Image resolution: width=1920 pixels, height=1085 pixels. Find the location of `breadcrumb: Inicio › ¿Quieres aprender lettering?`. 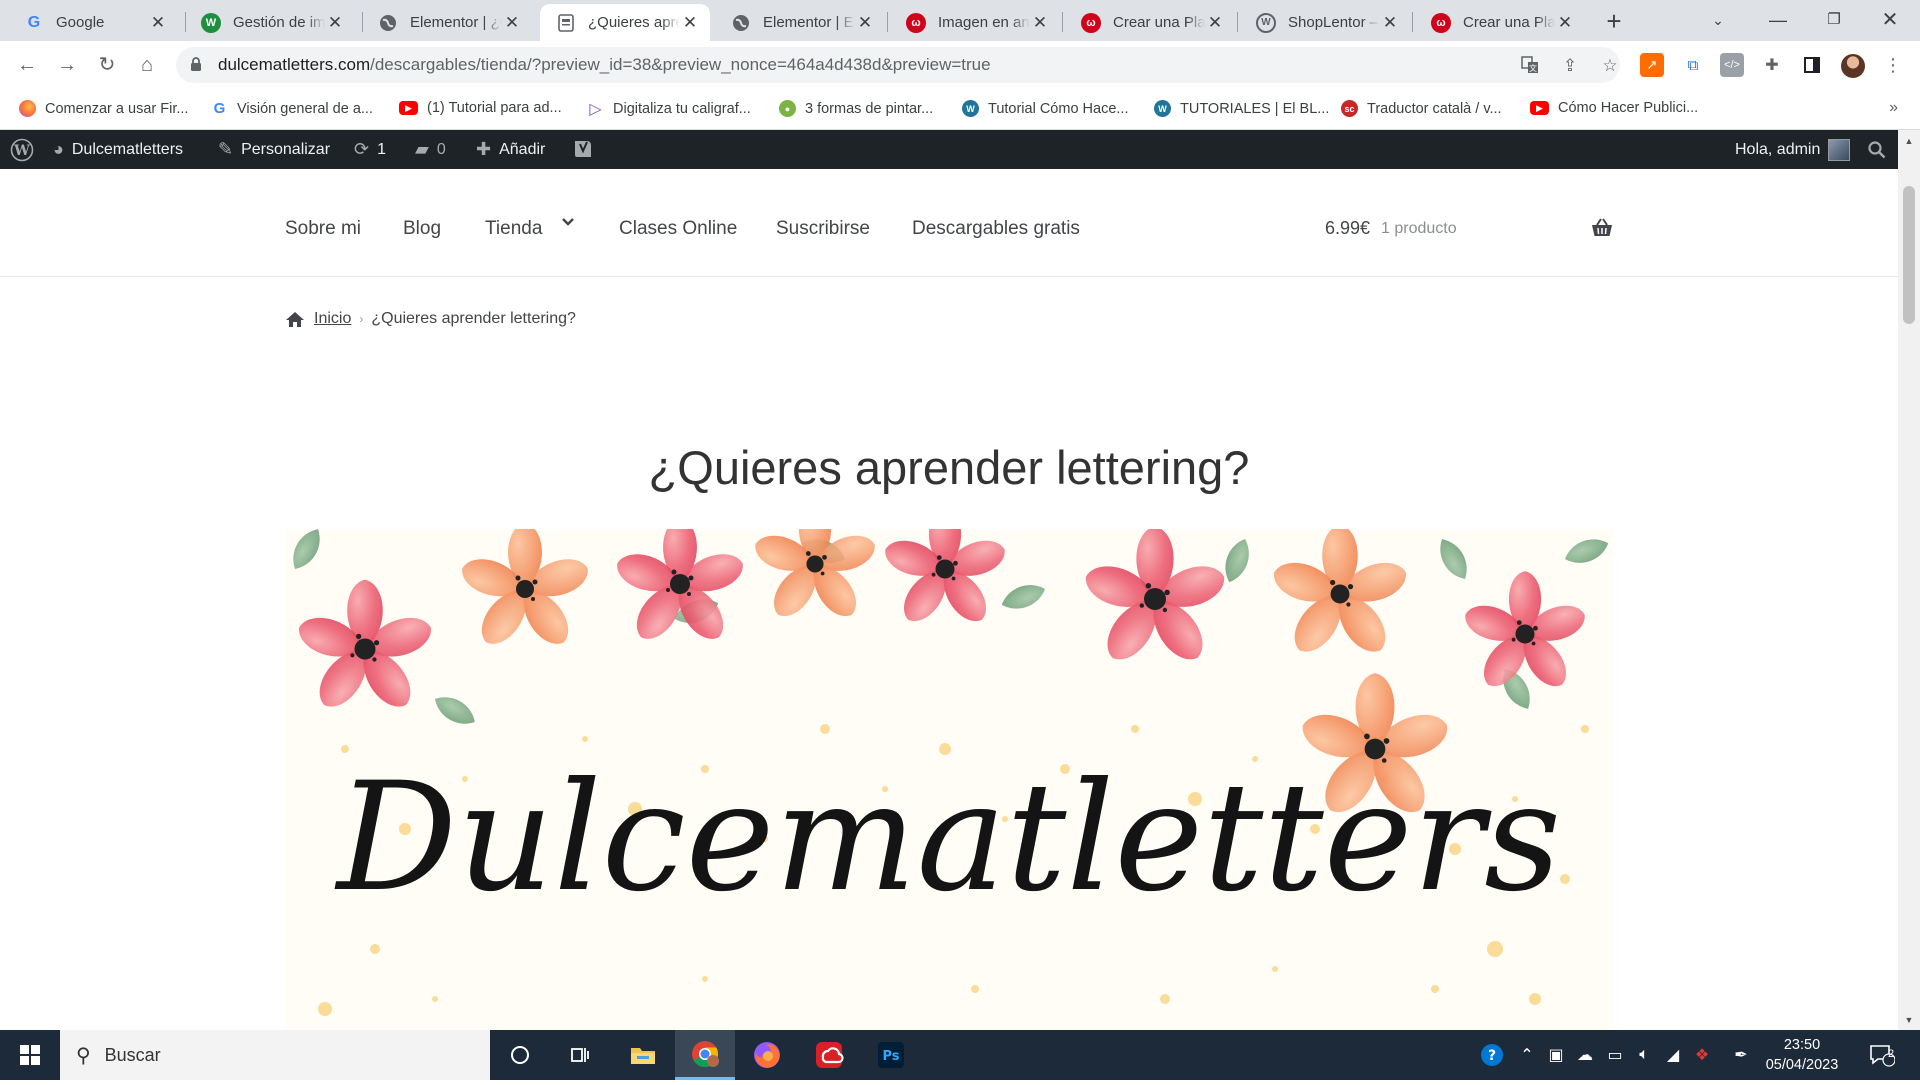

breadcrumb: Inicio › ¿Quieres aprender lettering? is located at coordinates (430, 319).